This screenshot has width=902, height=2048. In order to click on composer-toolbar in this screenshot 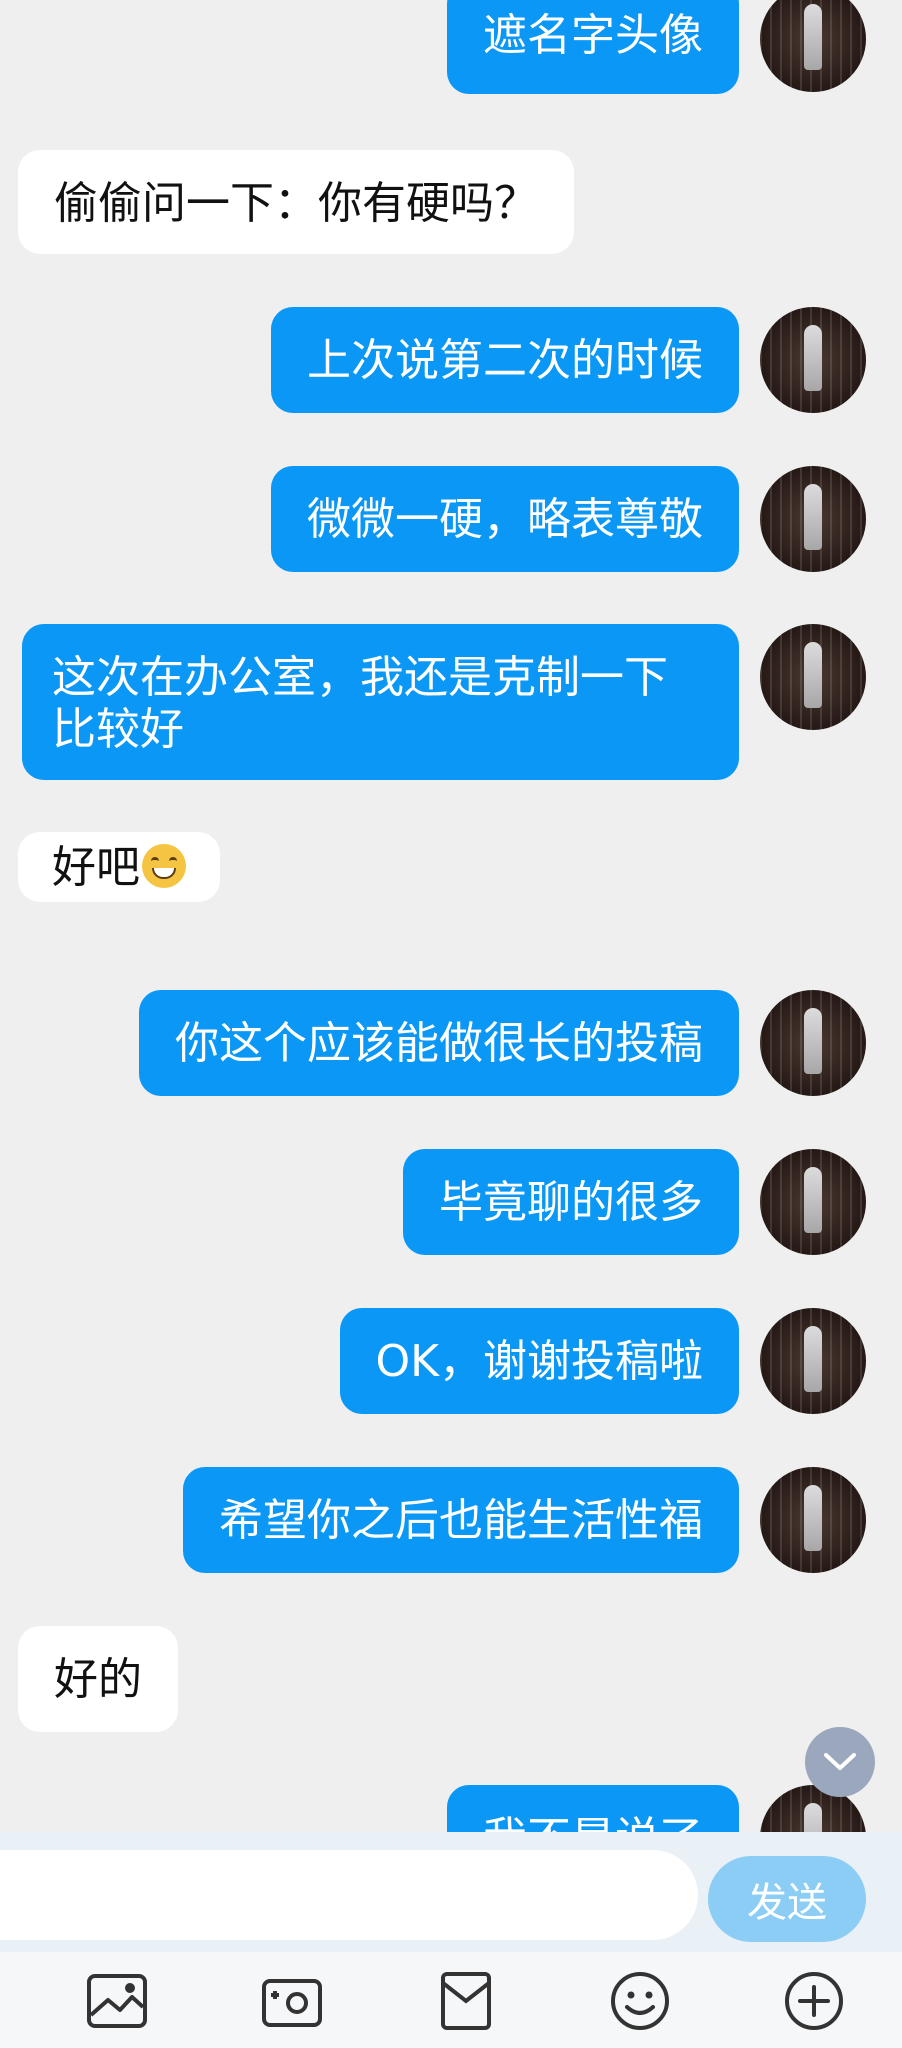, I will do `click(451, 2000)`.